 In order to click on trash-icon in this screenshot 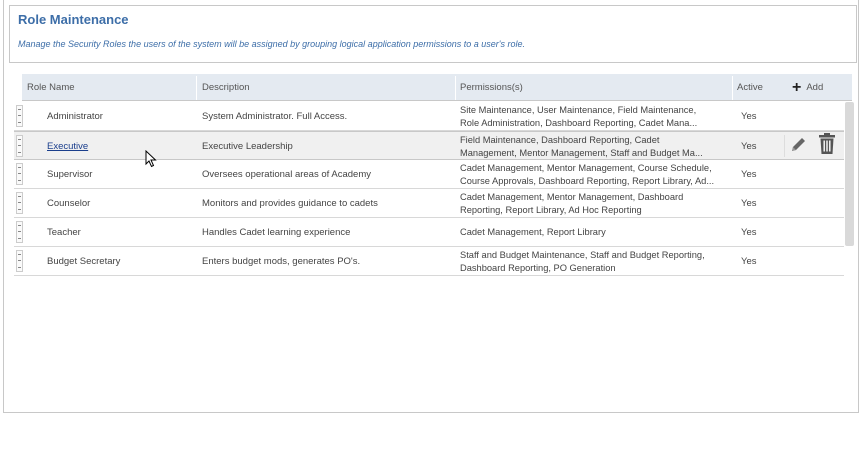, I will do `click(827, 146)`.